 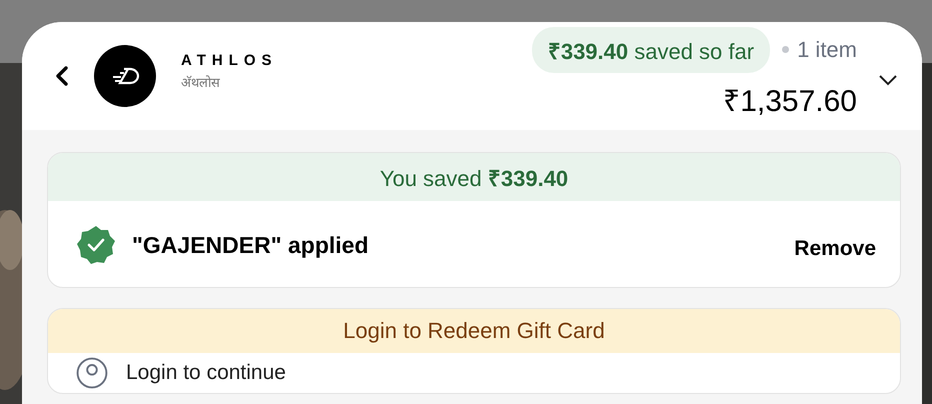 What do you see at coordinates (827, 49) in the screenshot?
I see `item-count: 1 item` at bounding box center [827, 49].